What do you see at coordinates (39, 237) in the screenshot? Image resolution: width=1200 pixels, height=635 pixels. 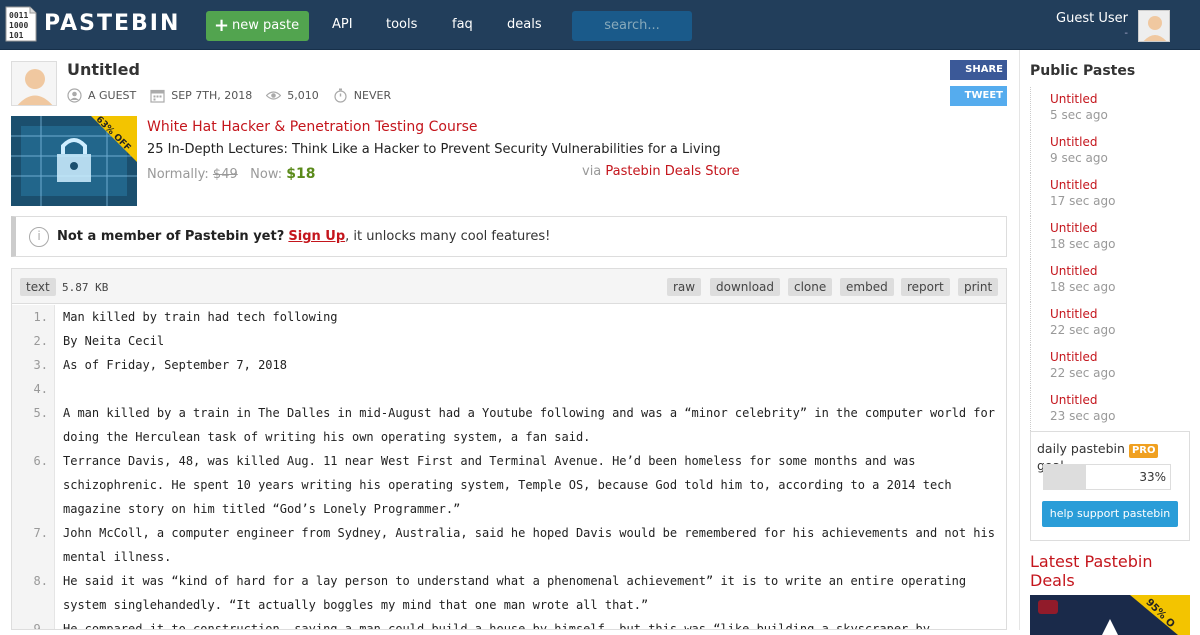 I see `info-icon: i` at bounding box center [39, 237].